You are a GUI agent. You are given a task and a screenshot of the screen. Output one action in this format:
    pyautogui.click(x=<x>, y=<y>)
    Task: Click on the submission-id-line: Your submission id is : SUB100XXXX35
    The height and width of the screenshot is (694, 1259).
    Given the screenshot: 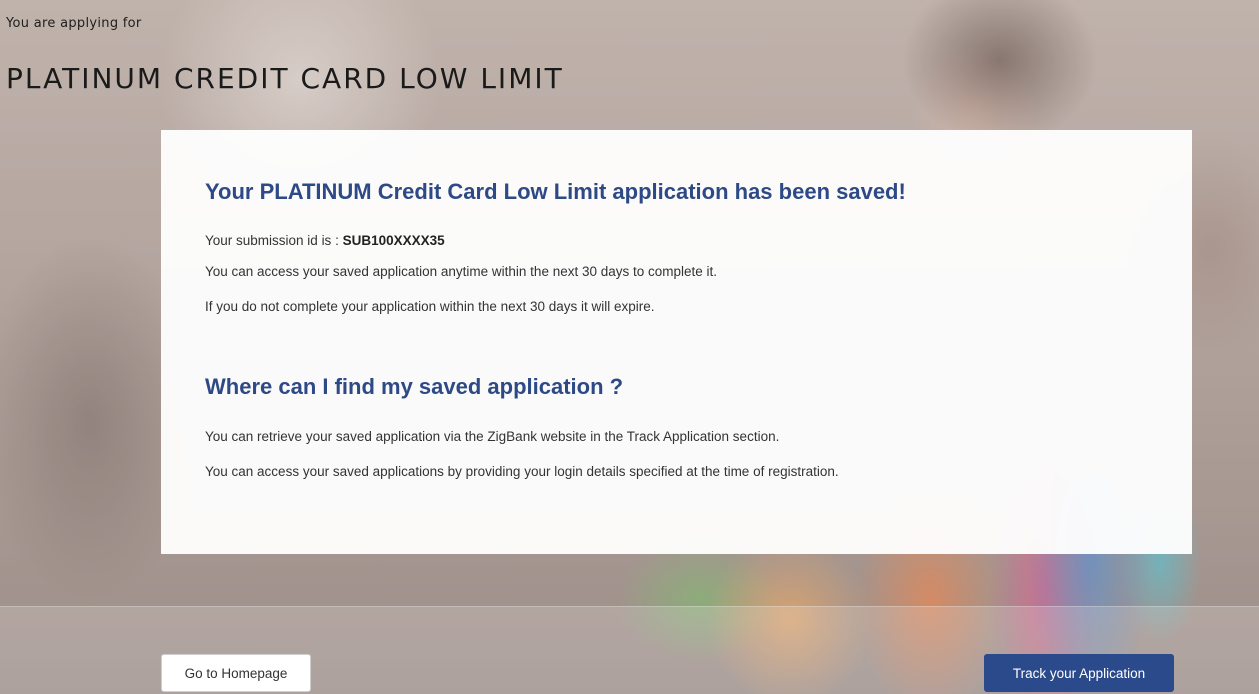 What is the action you would take?
    pyautogui.click(x=325, y=240)
    